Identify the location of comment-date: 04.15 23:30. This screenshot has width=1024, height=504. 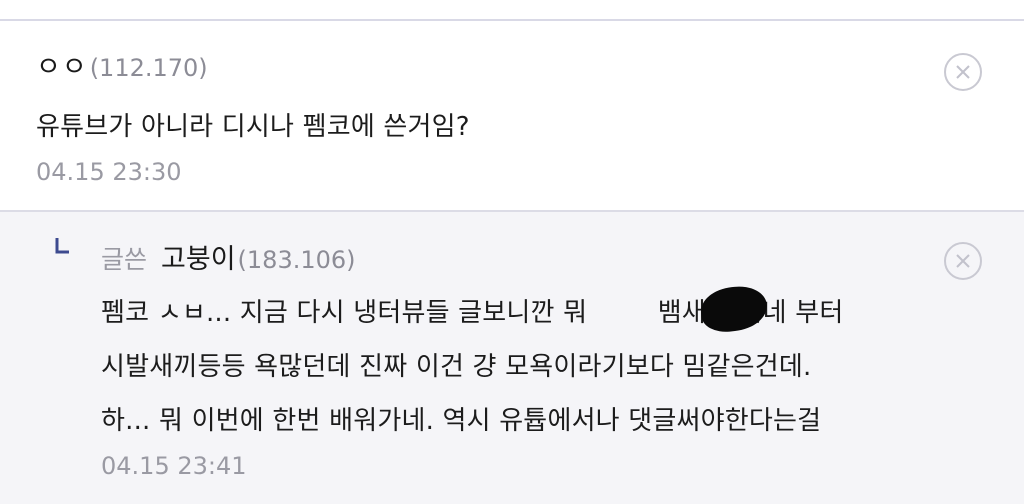
(109, 172).